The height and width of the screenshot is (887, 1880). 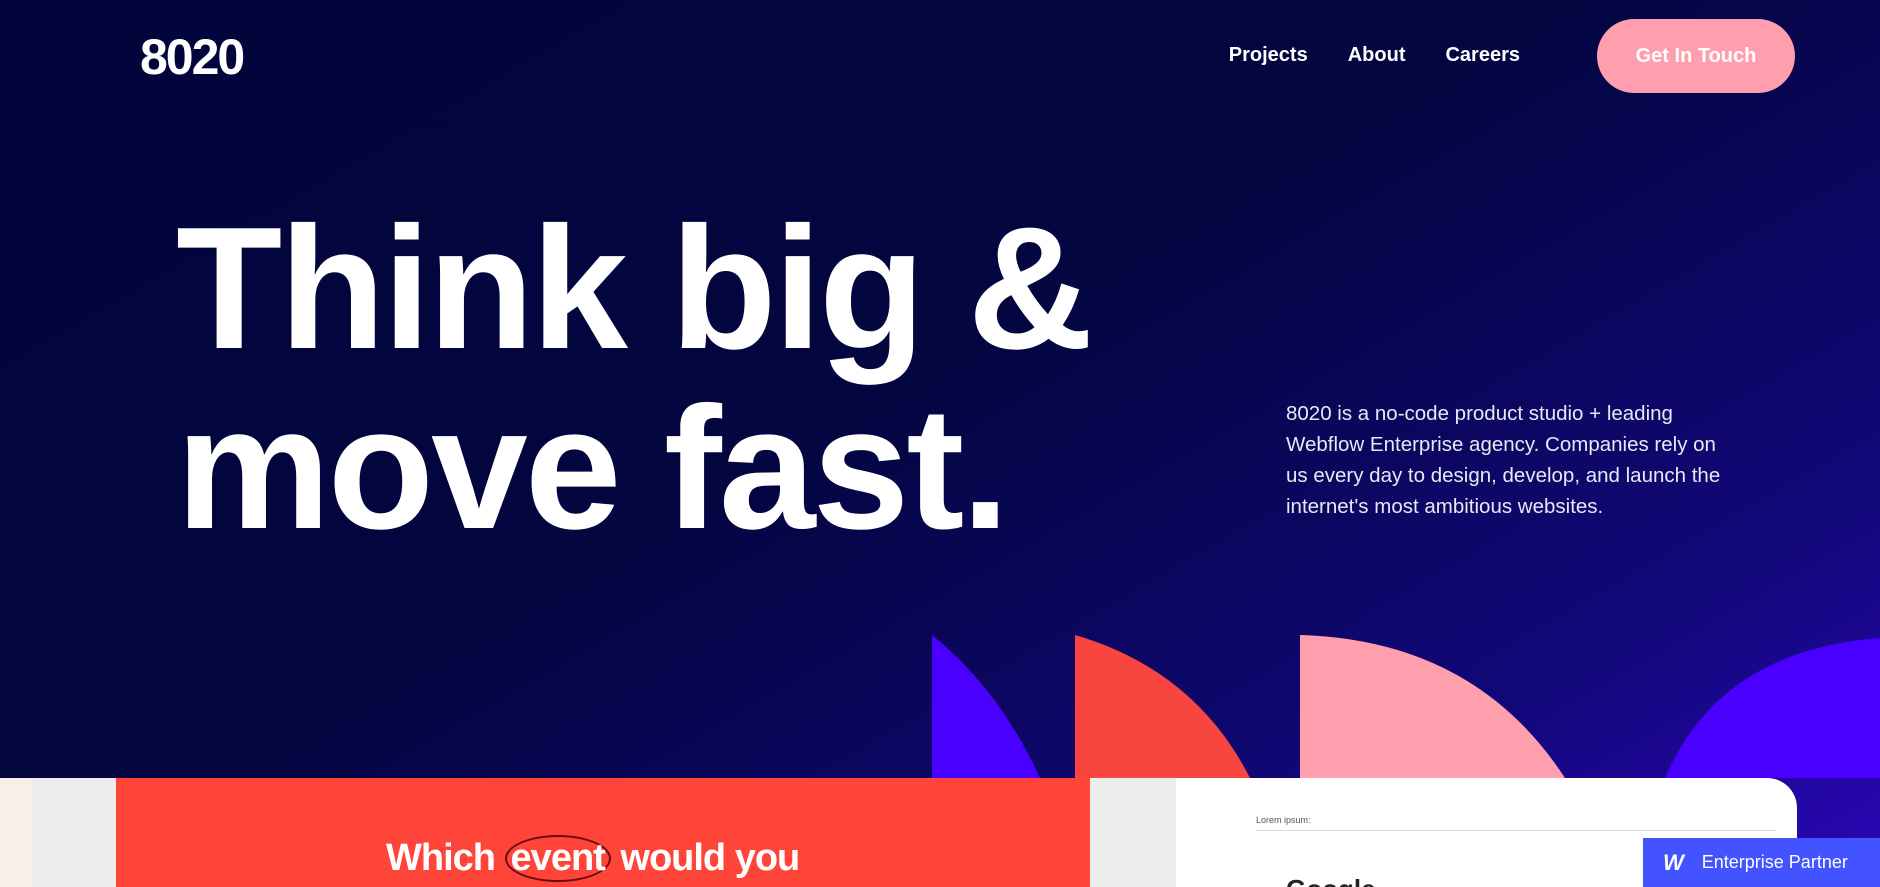 I want to click on main-nav: Projects About Careers, so click(x=1374, y=55).